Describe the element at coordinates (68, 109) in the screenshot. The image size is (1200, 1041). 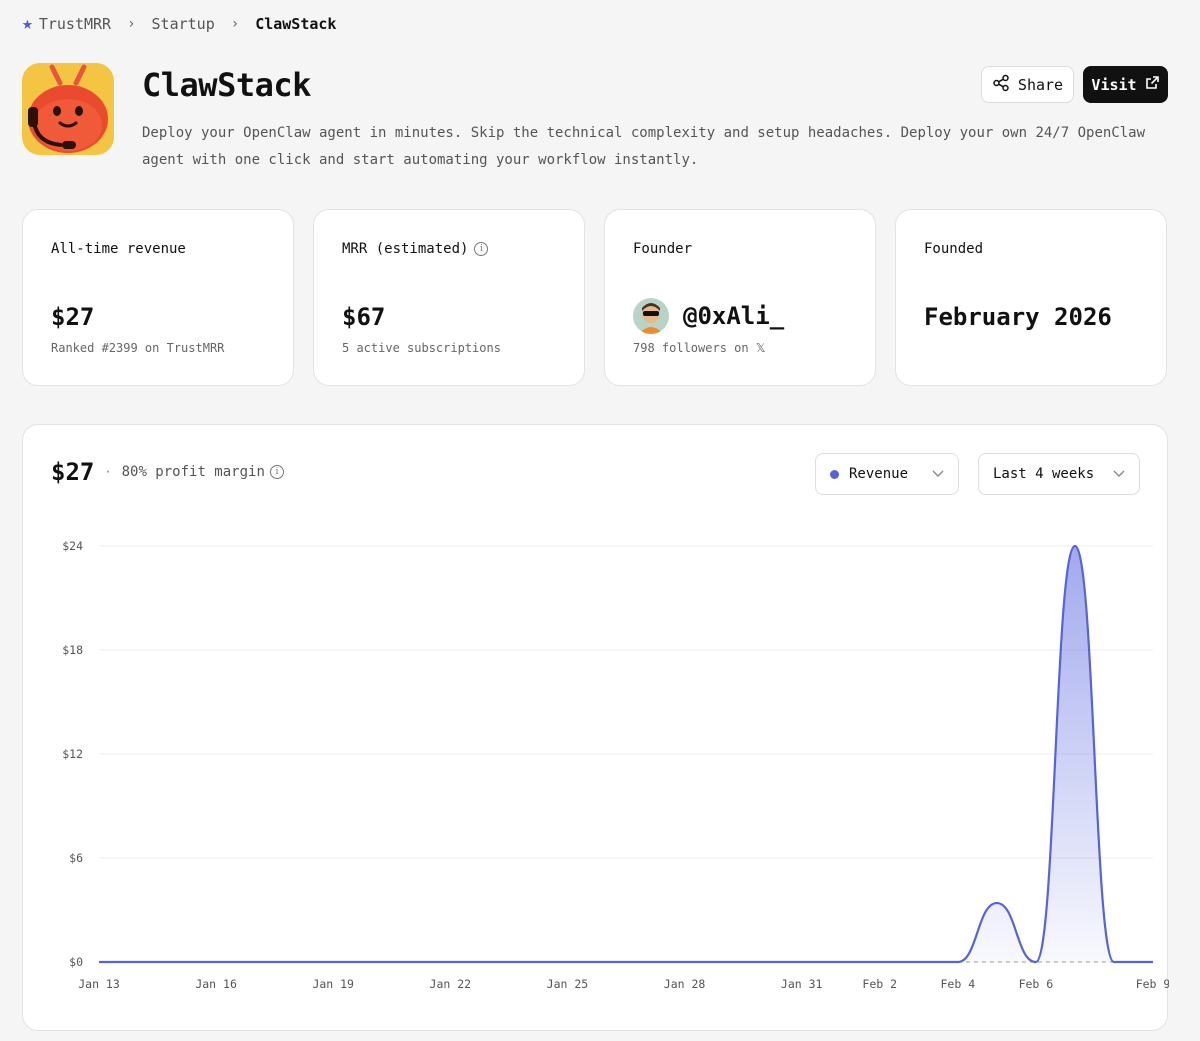
I see `app-logo` at that location.